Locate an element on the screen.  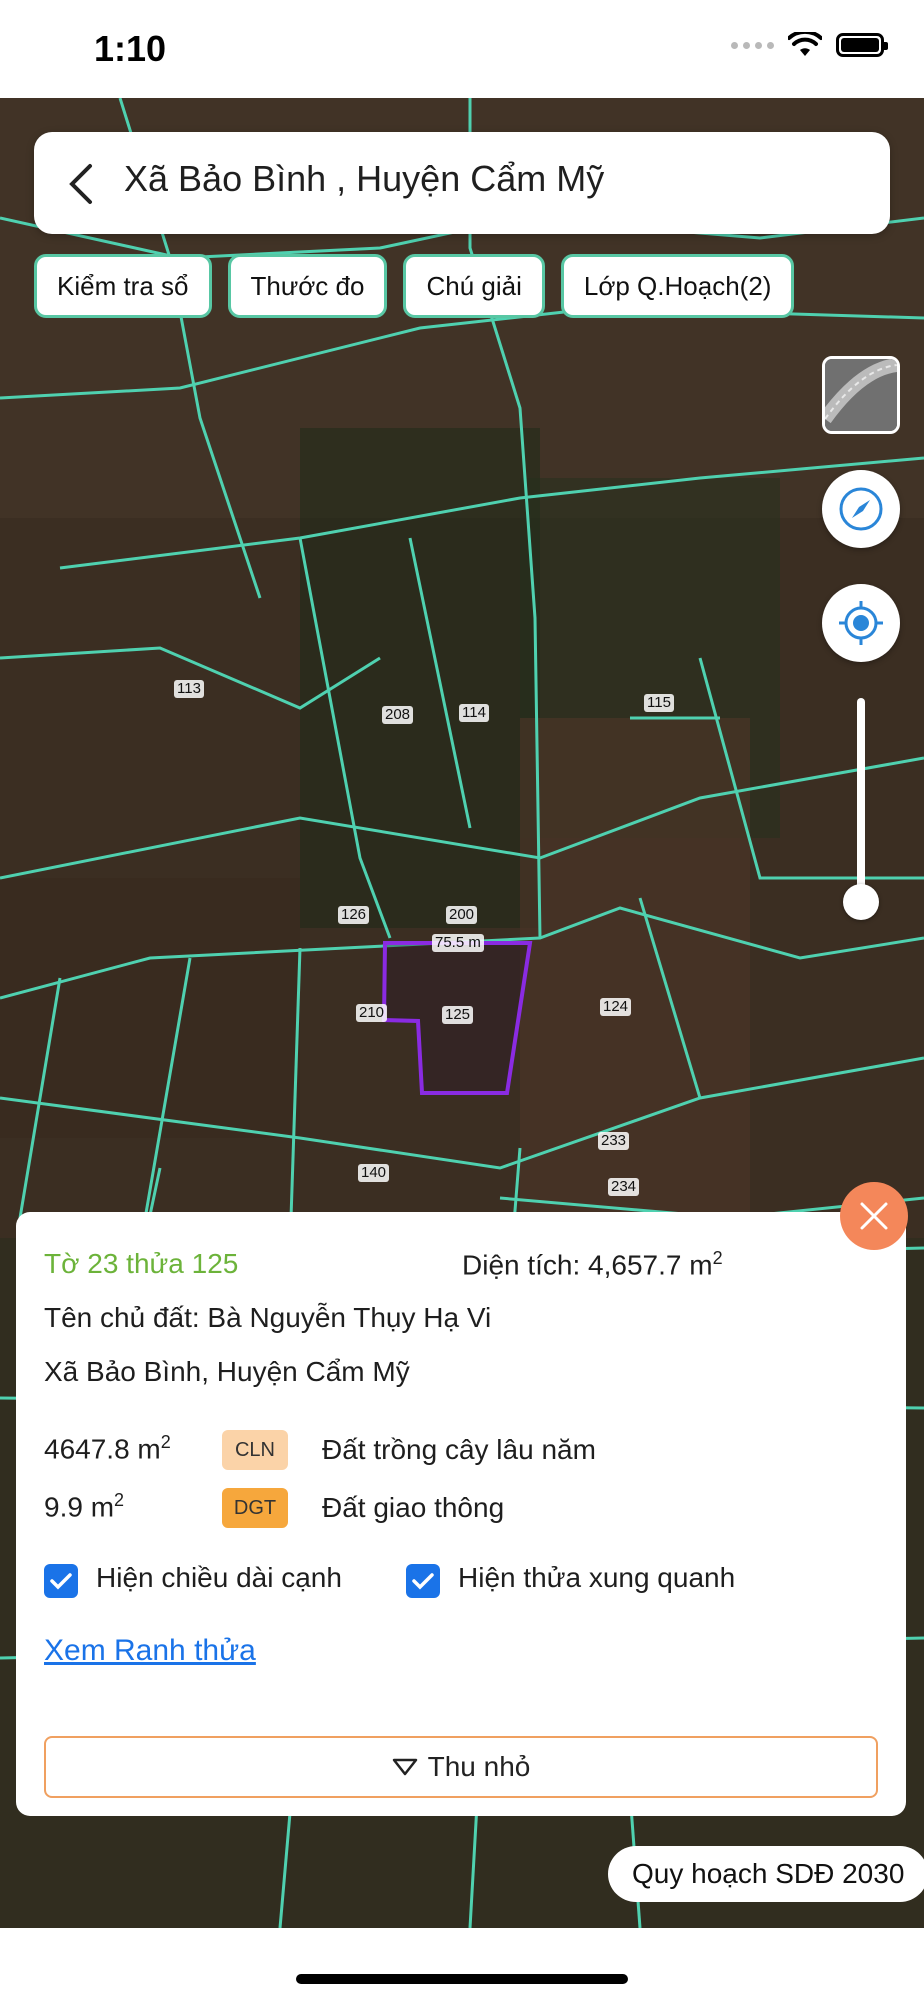
land-use-code-badge: DGT is located at coordinates (255, 1508).